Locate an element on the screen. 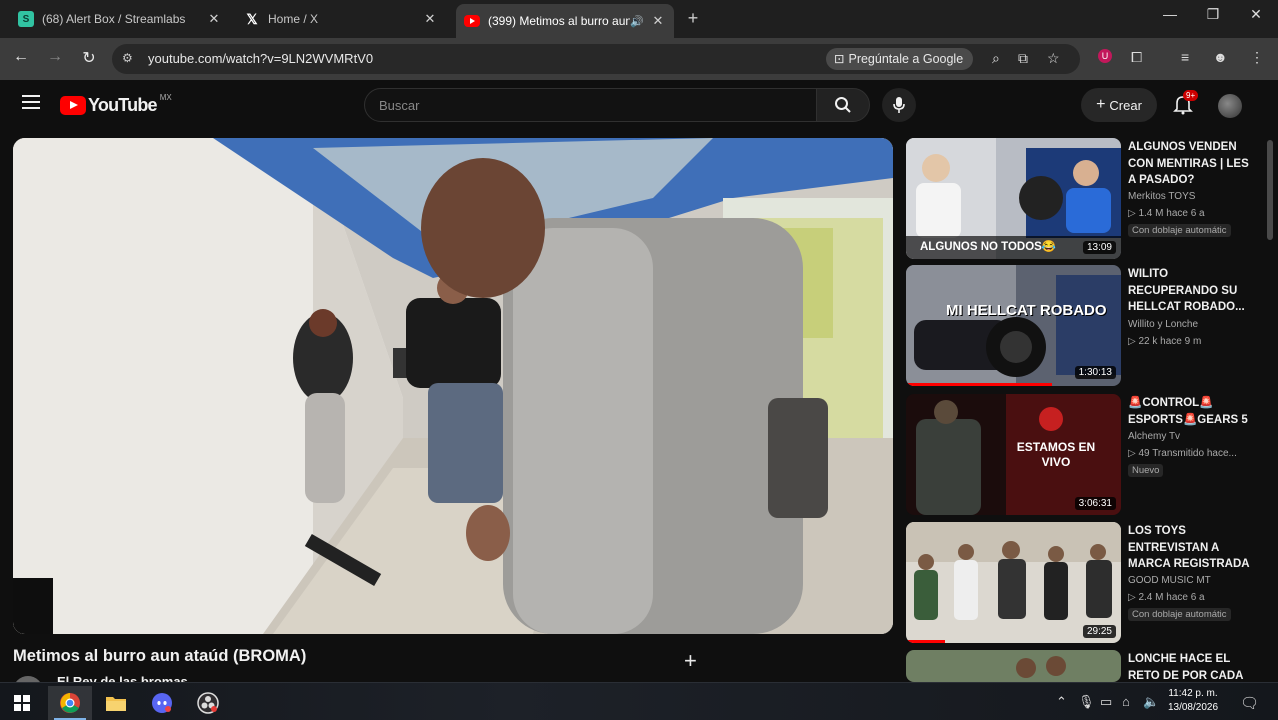 The width and height of the screenshot is (1278, 720). zoom-icon: ⌕ is located at coordinates (996, 58).